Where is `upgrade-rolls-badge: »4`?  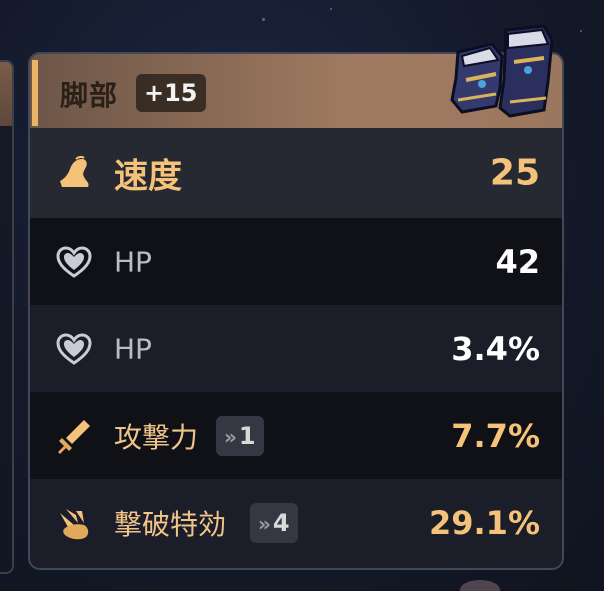
upgrade-rolls-badge: »4 is located at coordinates (274, 522).